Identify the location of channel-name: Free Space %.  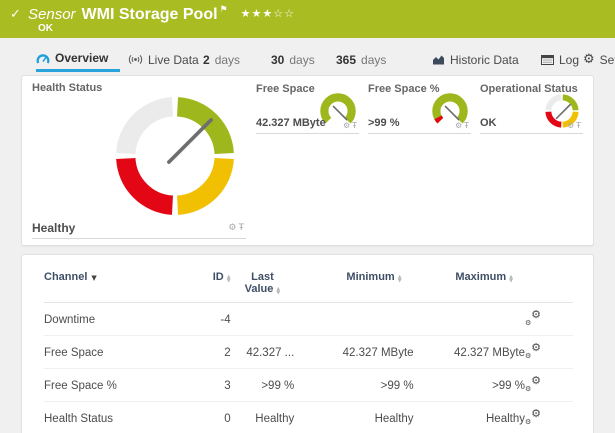
(123, 385).